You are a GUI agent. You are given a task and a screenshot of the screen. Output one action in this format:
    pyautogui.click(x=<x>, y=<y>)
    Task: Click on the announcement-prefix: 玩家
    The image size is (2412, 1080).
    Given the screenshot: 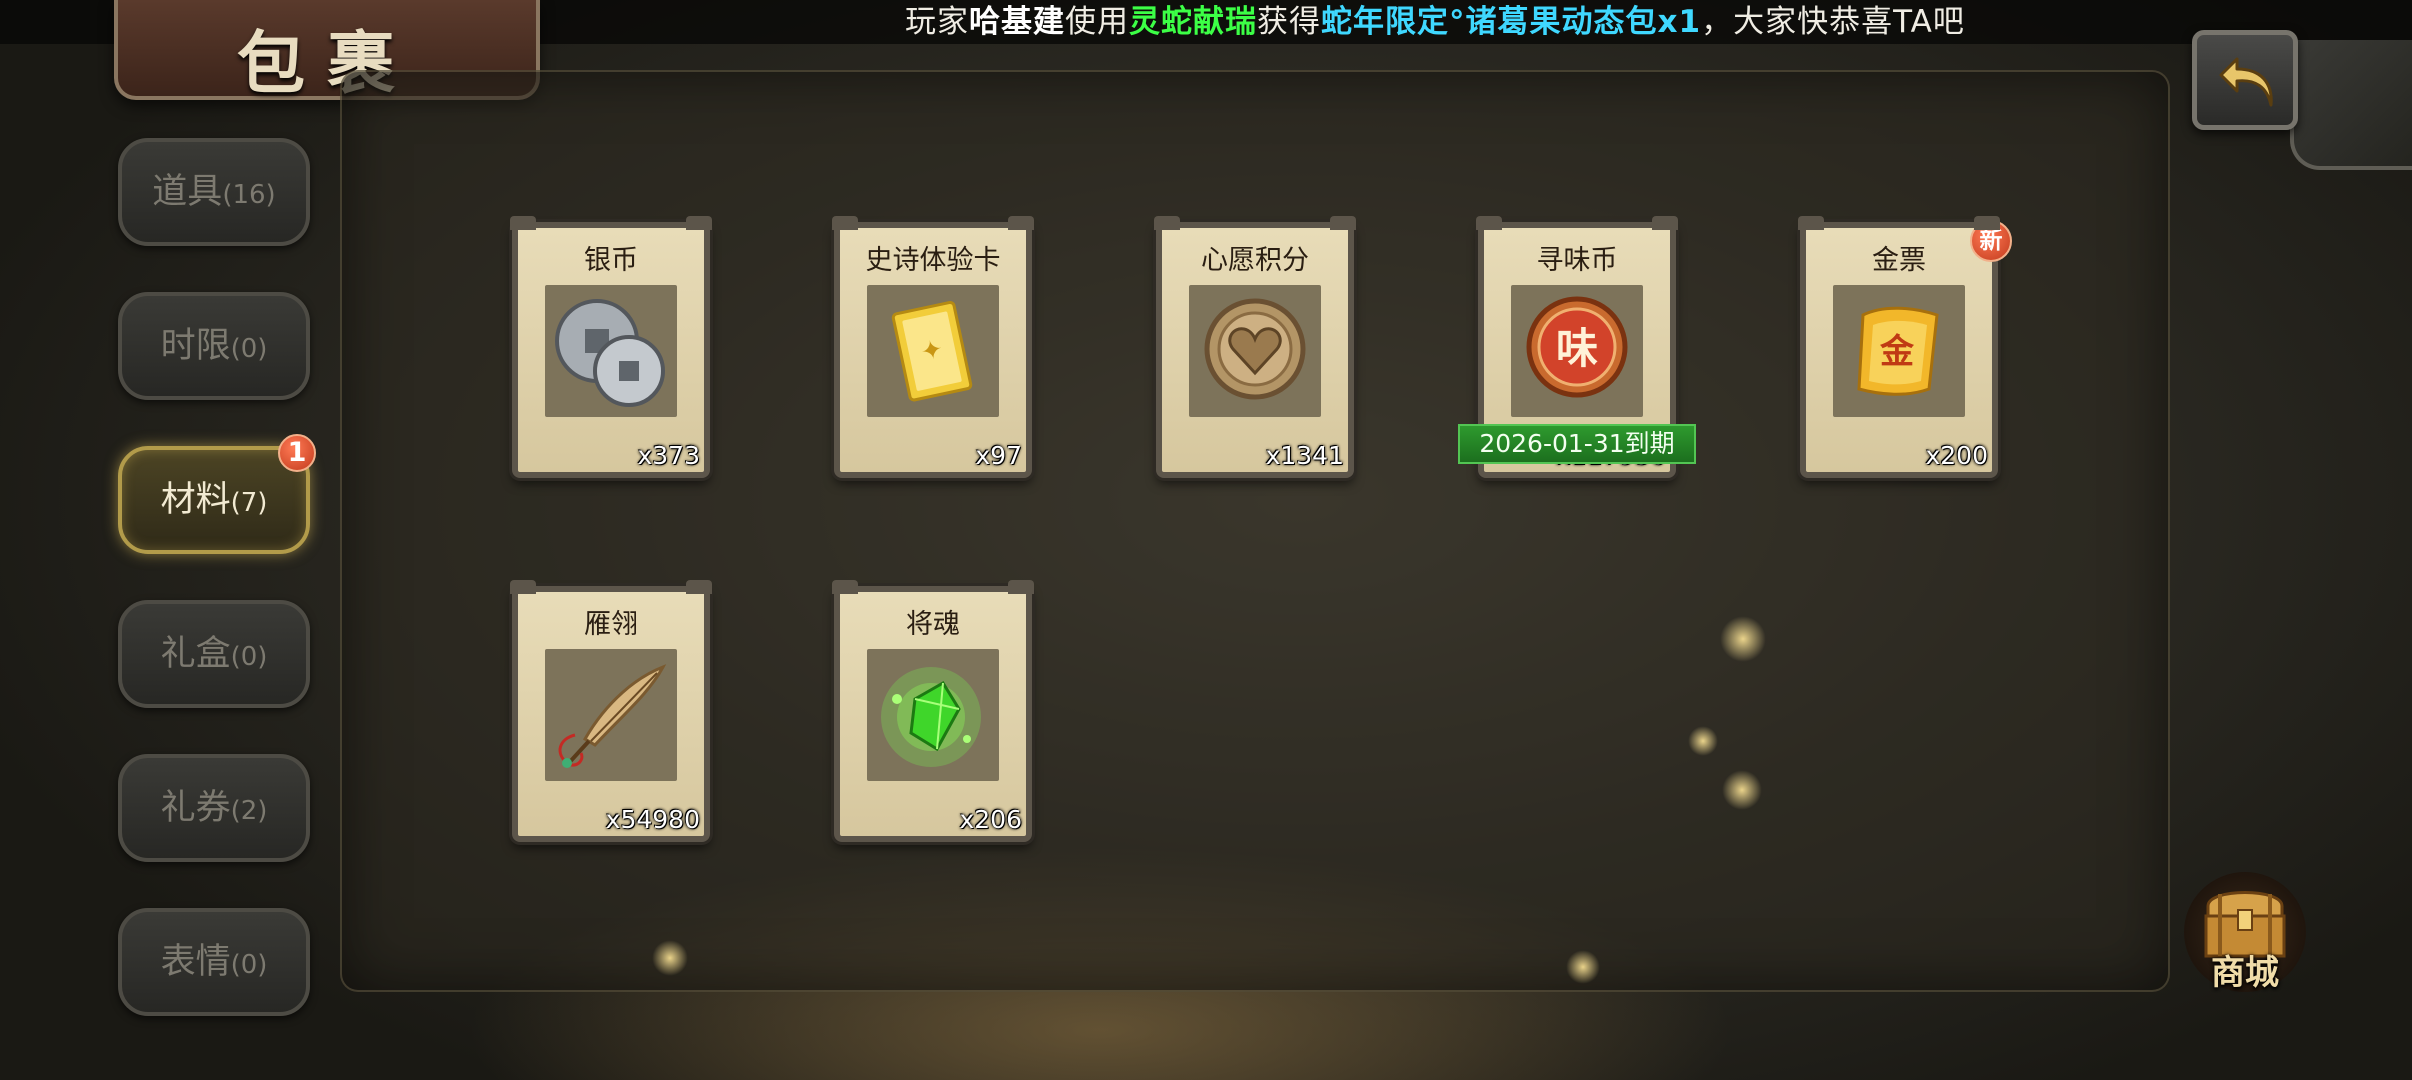 What is the action you would take?
    pyautogui.click(x=937, y=22)
    